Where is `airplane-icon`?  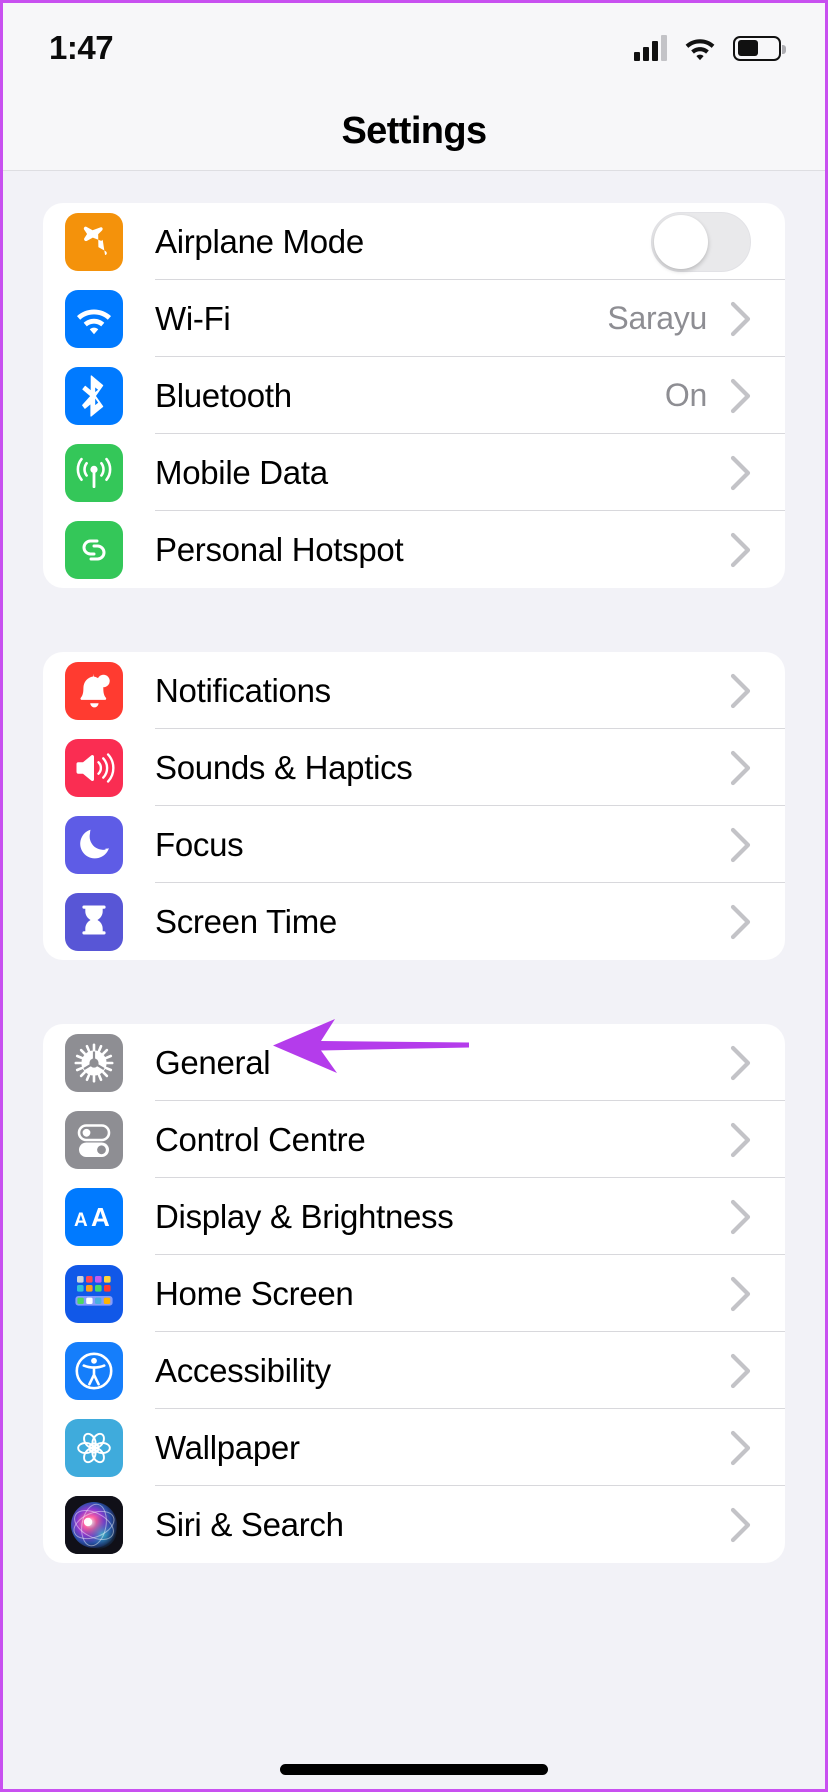 airplane-icon is located at coordinates (94, 241).